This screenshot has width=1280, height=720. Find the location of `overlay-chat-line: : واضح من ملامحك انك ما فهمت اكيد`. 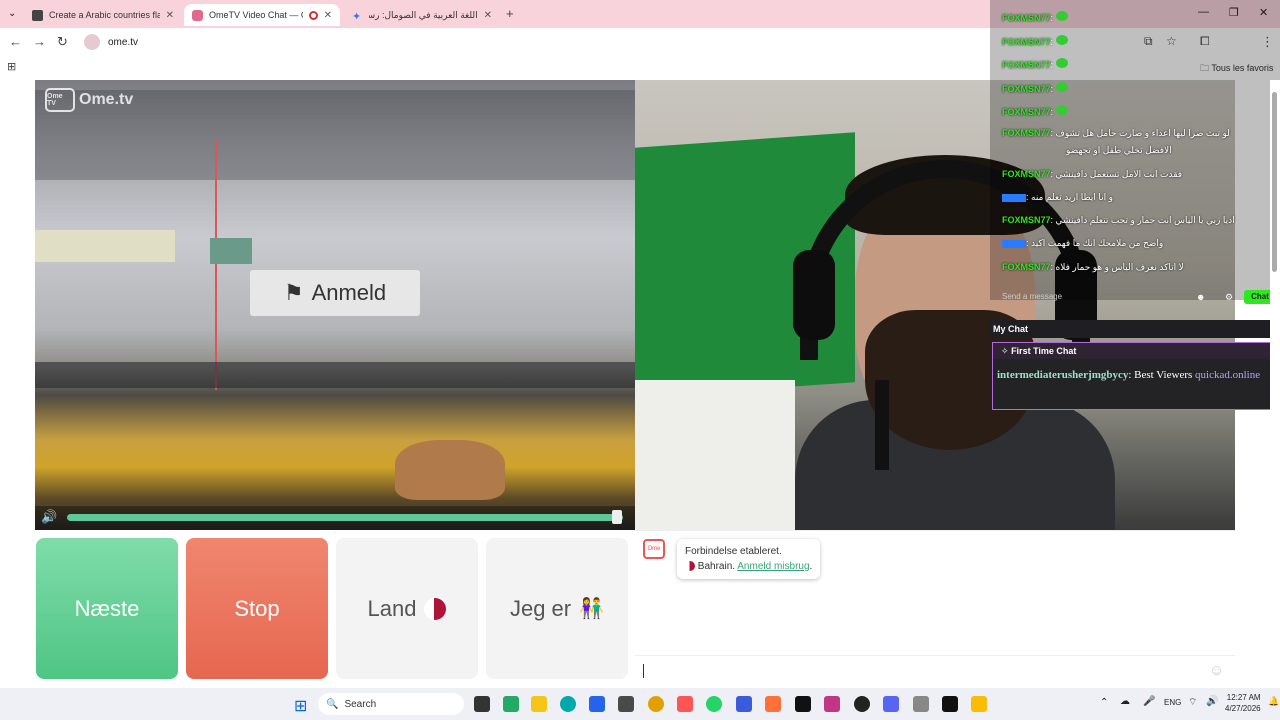

overlay-chat-line: : واضح من ملامحك انك ما فهمت اكيد is located at coordinates (1082, 243).